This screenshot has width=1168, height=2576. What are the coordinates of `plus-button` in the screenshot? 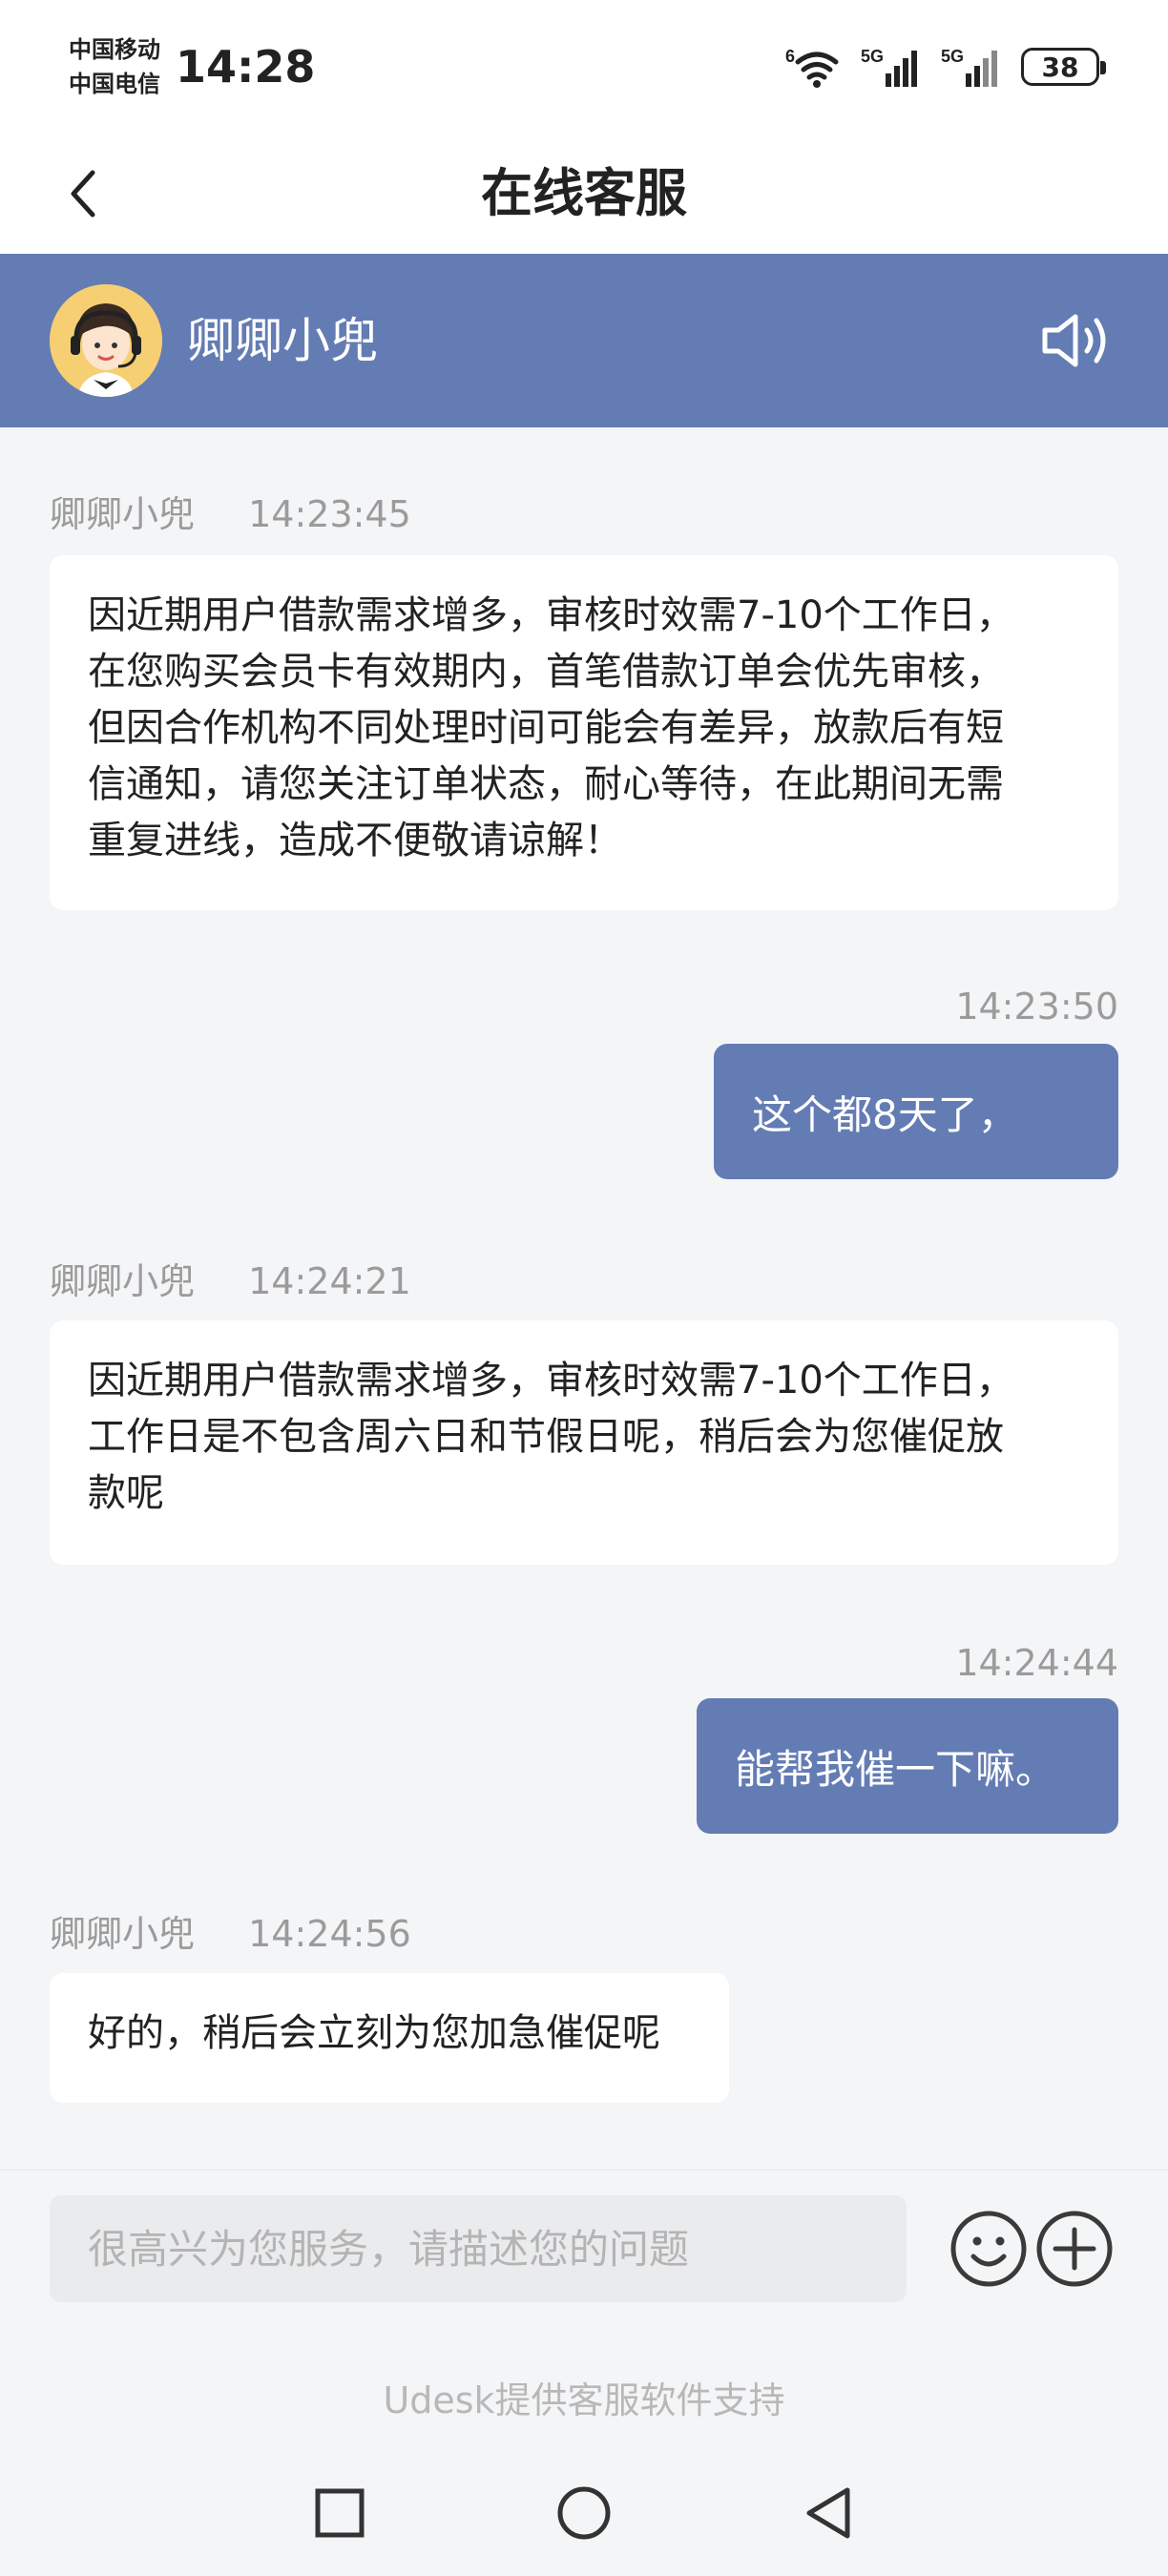 It's located at (1074, 2249).